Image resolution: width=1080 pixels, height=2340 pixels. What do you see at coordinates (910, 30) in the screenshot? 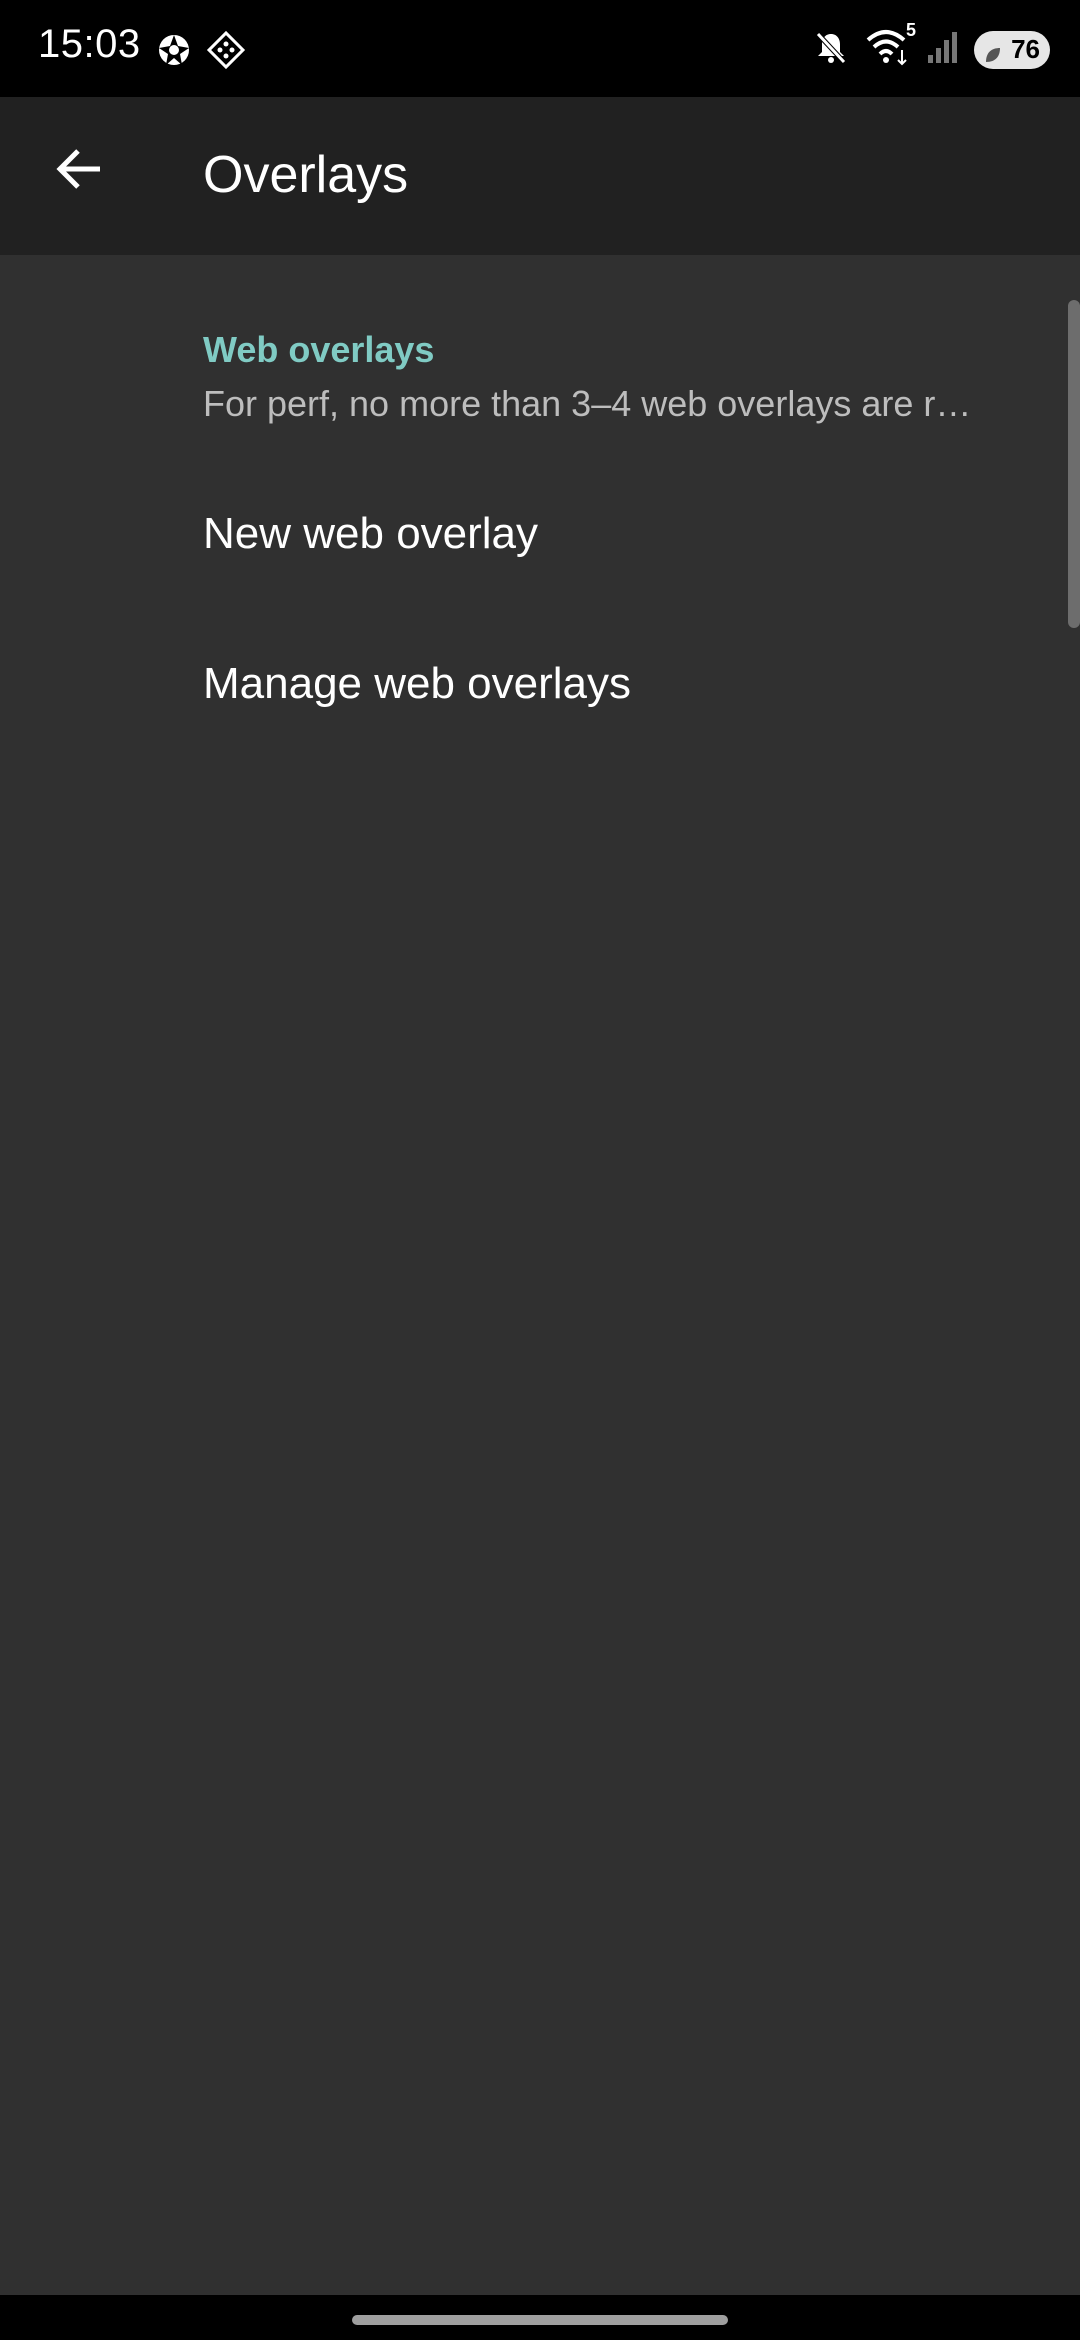
I see `wifi-badge: 5` at bounding box center [910, 30].